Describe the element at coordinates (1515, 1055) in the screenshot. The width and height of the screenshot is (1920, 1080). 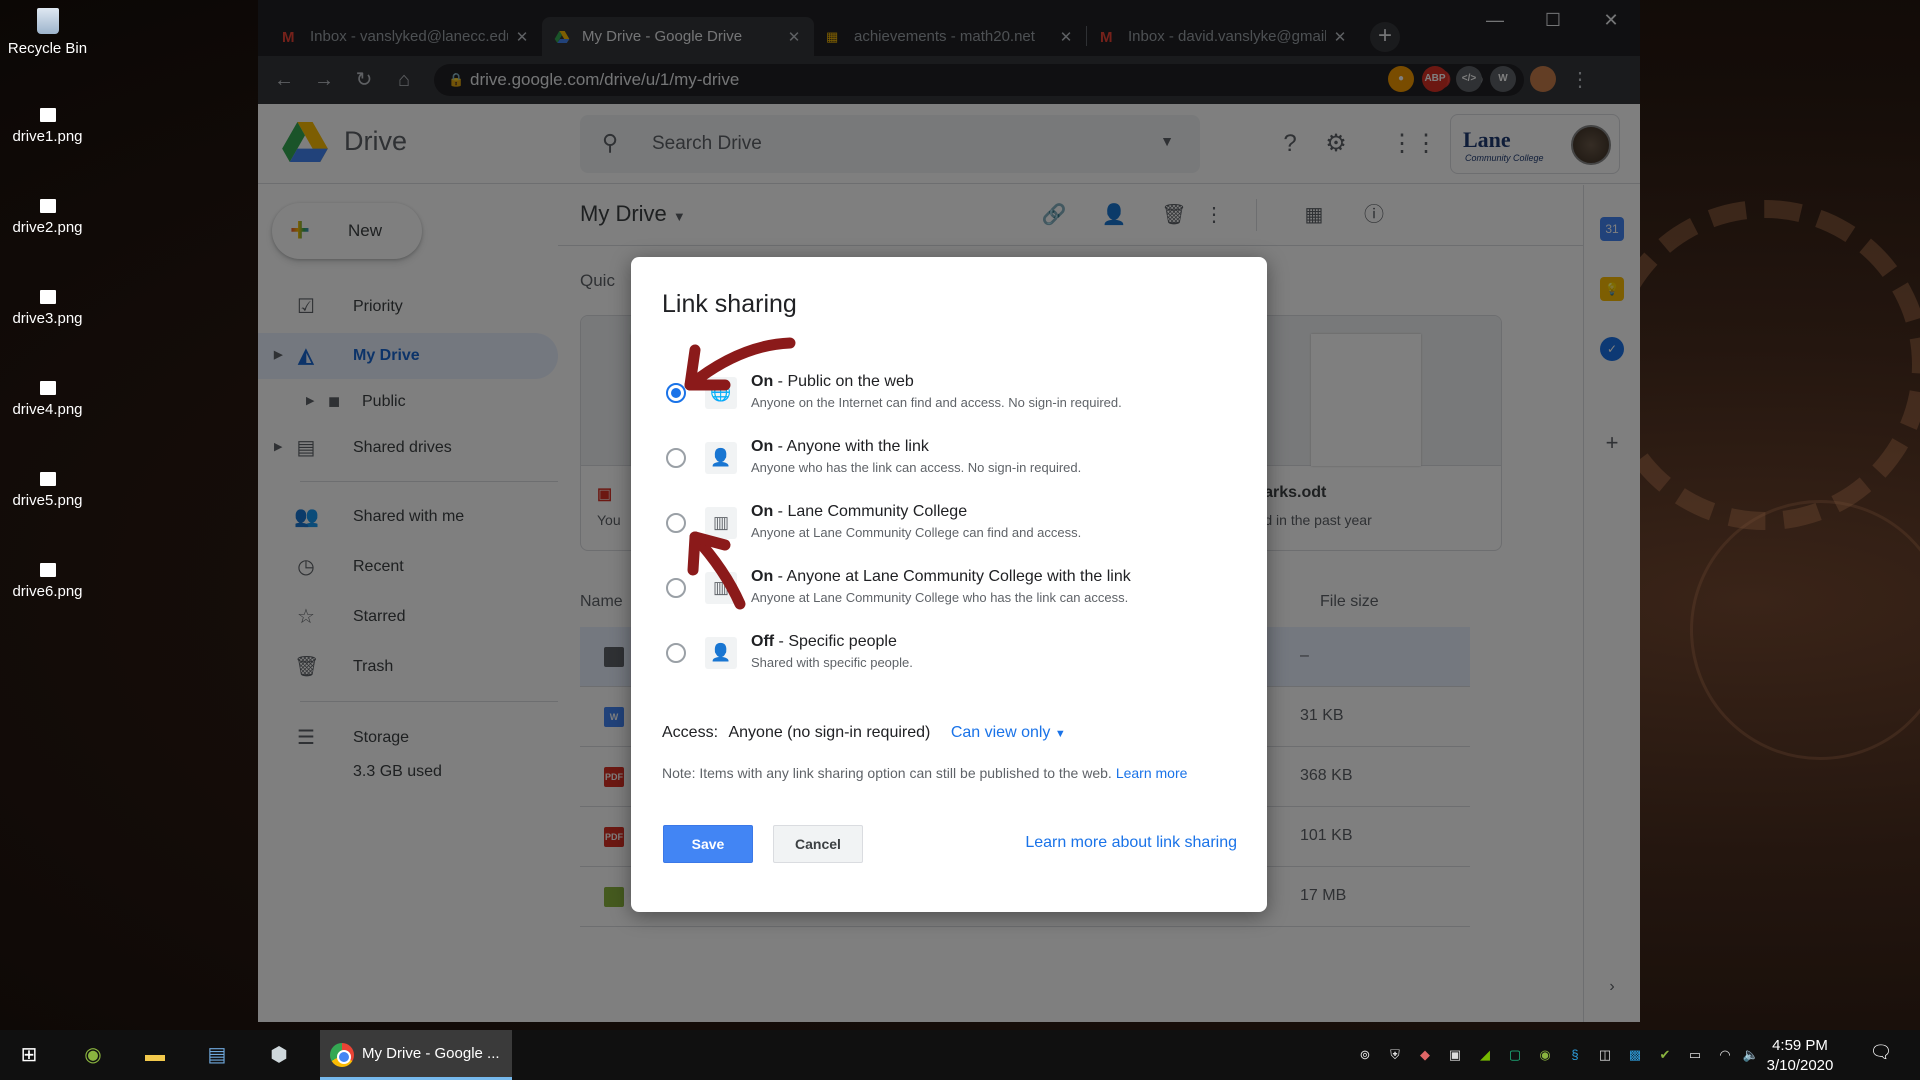
I see `tray-icon: ▢` at that location.